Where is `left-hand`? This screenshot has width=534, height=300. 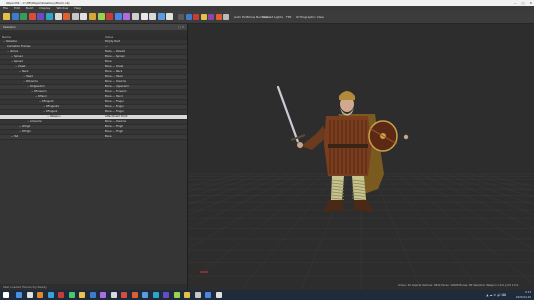
left-hand is located at coordinates (406, 137).